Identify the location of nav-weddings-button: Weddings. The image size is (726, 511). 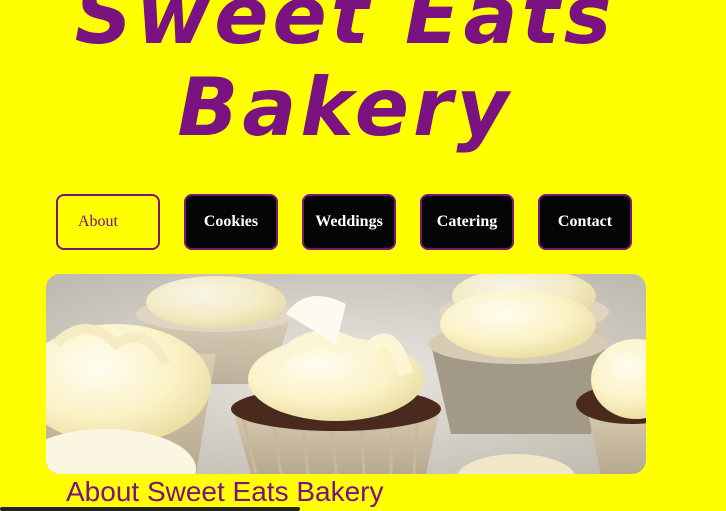
(349, 222).